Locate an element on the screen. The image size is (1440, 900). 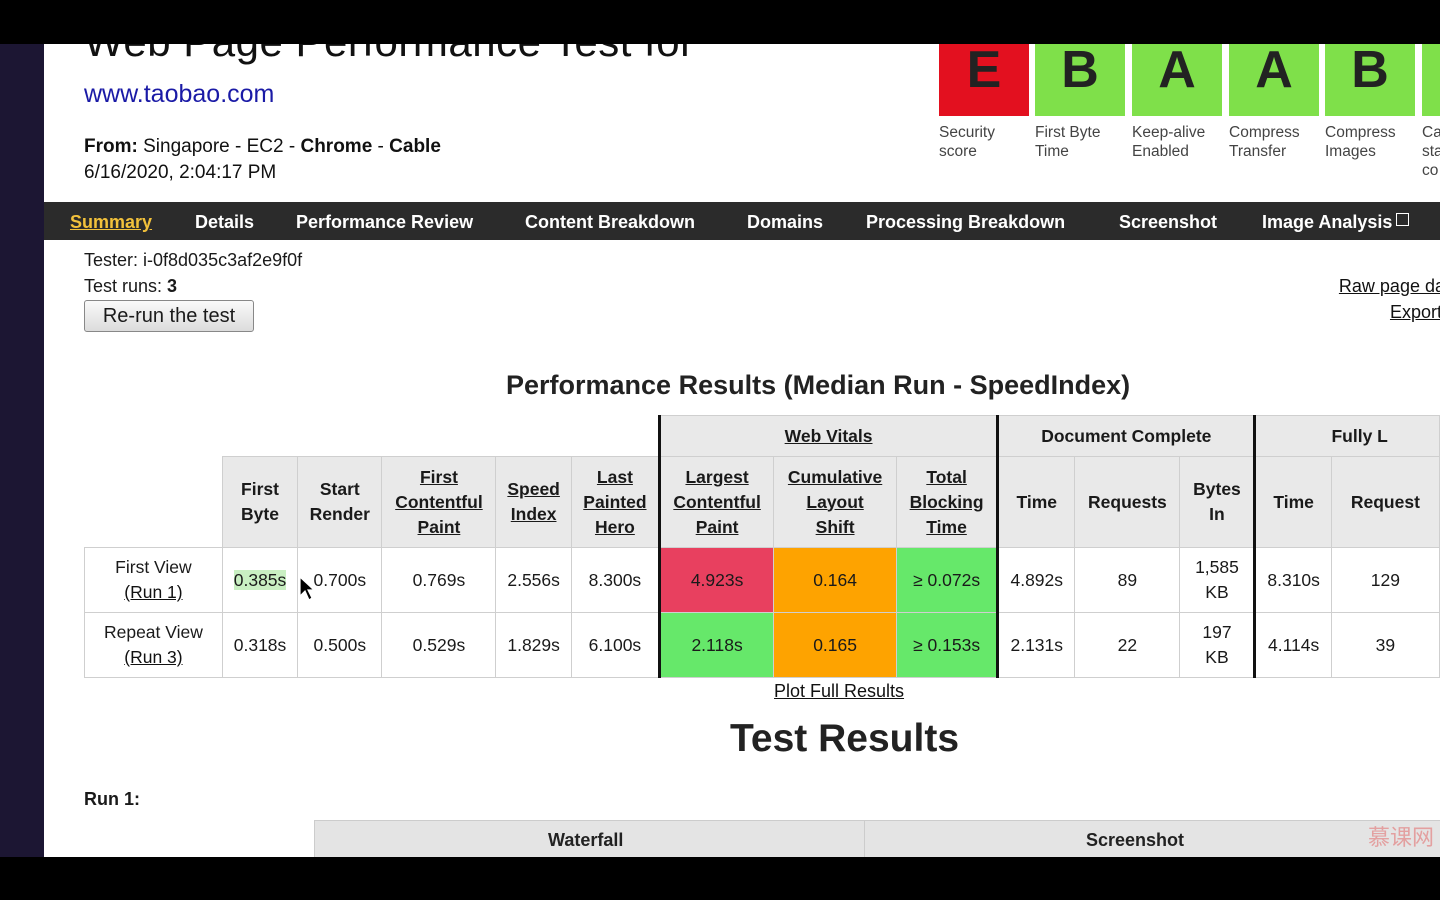
col-fl-time: Time is located at coordinates (1292, 502).